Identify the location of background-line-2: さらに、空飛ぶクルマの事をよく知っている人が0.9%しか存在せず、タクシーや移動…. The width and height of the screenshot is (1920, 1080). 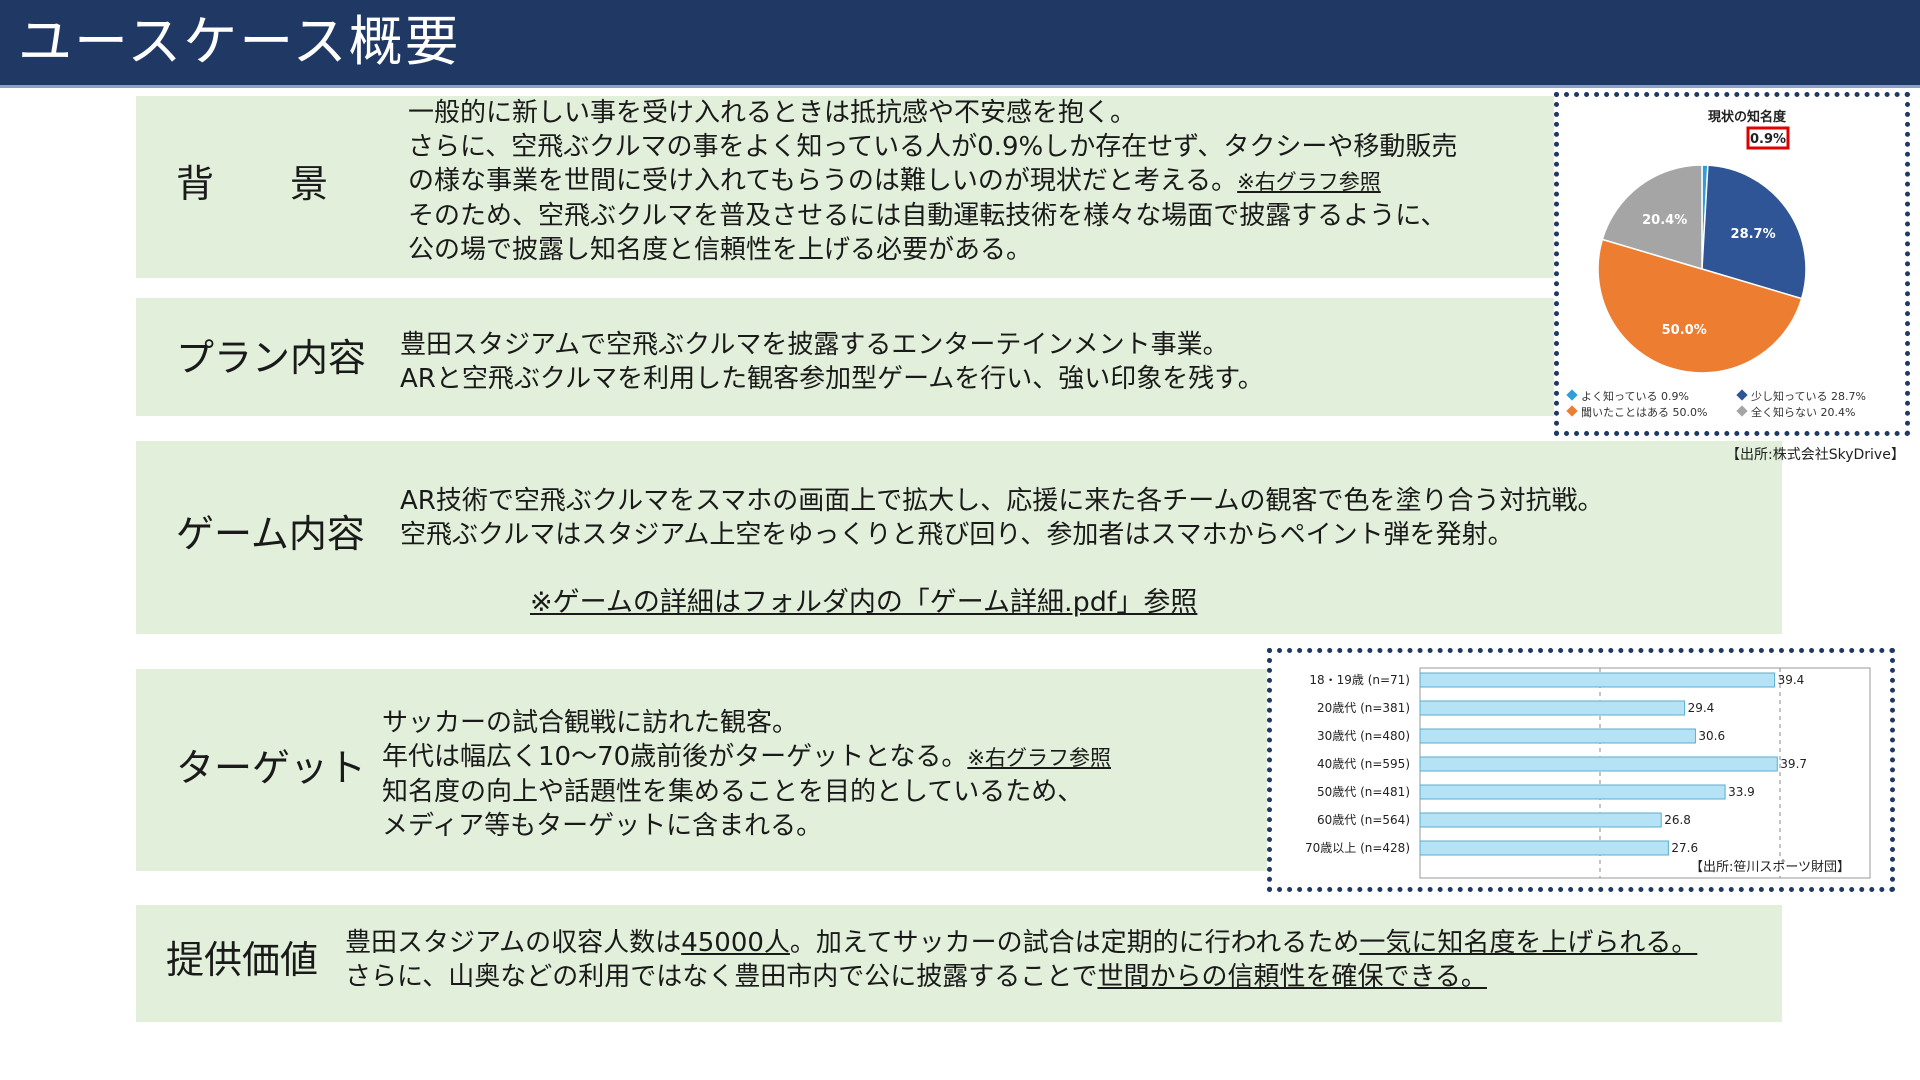
(933, 147).